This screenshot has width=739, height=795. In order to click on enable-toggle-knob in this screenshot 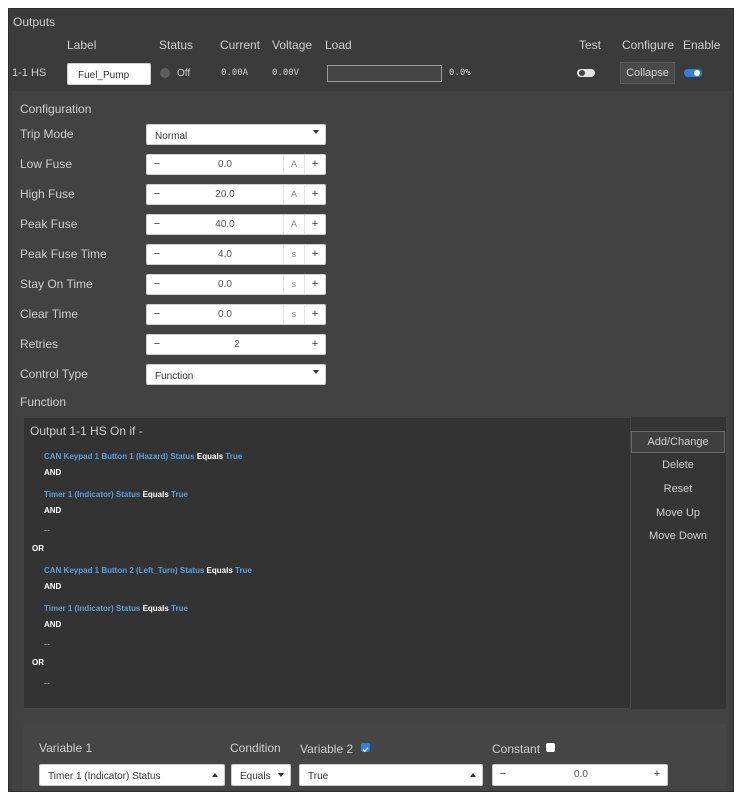, I will do `click(697, 73)`.